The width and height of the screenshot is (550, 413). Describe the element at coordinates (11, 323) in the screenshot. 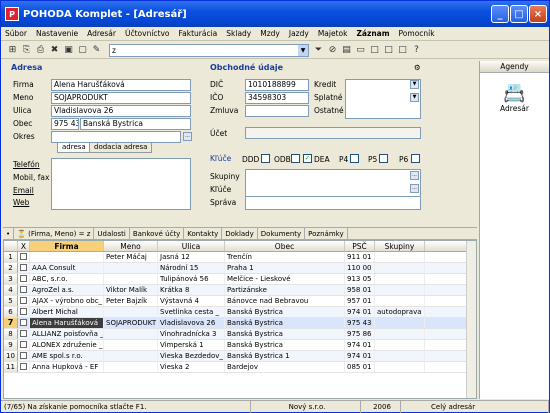

I see `row-number: 7` at that location.